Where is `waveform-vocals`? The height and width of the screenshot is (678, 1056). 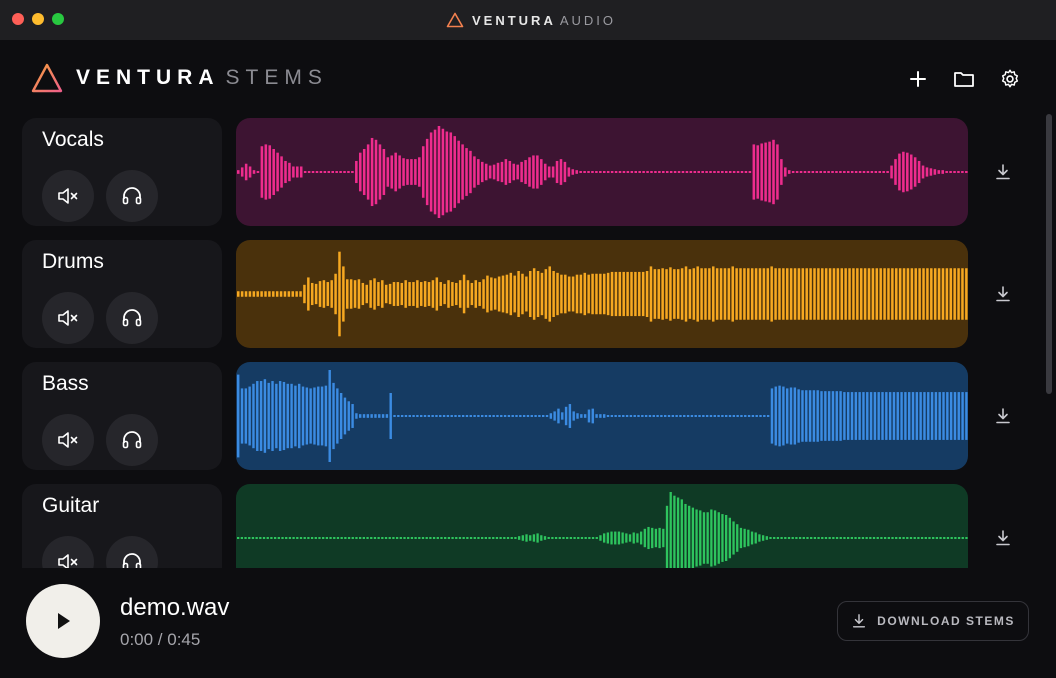 waveform-vocals is located at coordinates (602, 172).